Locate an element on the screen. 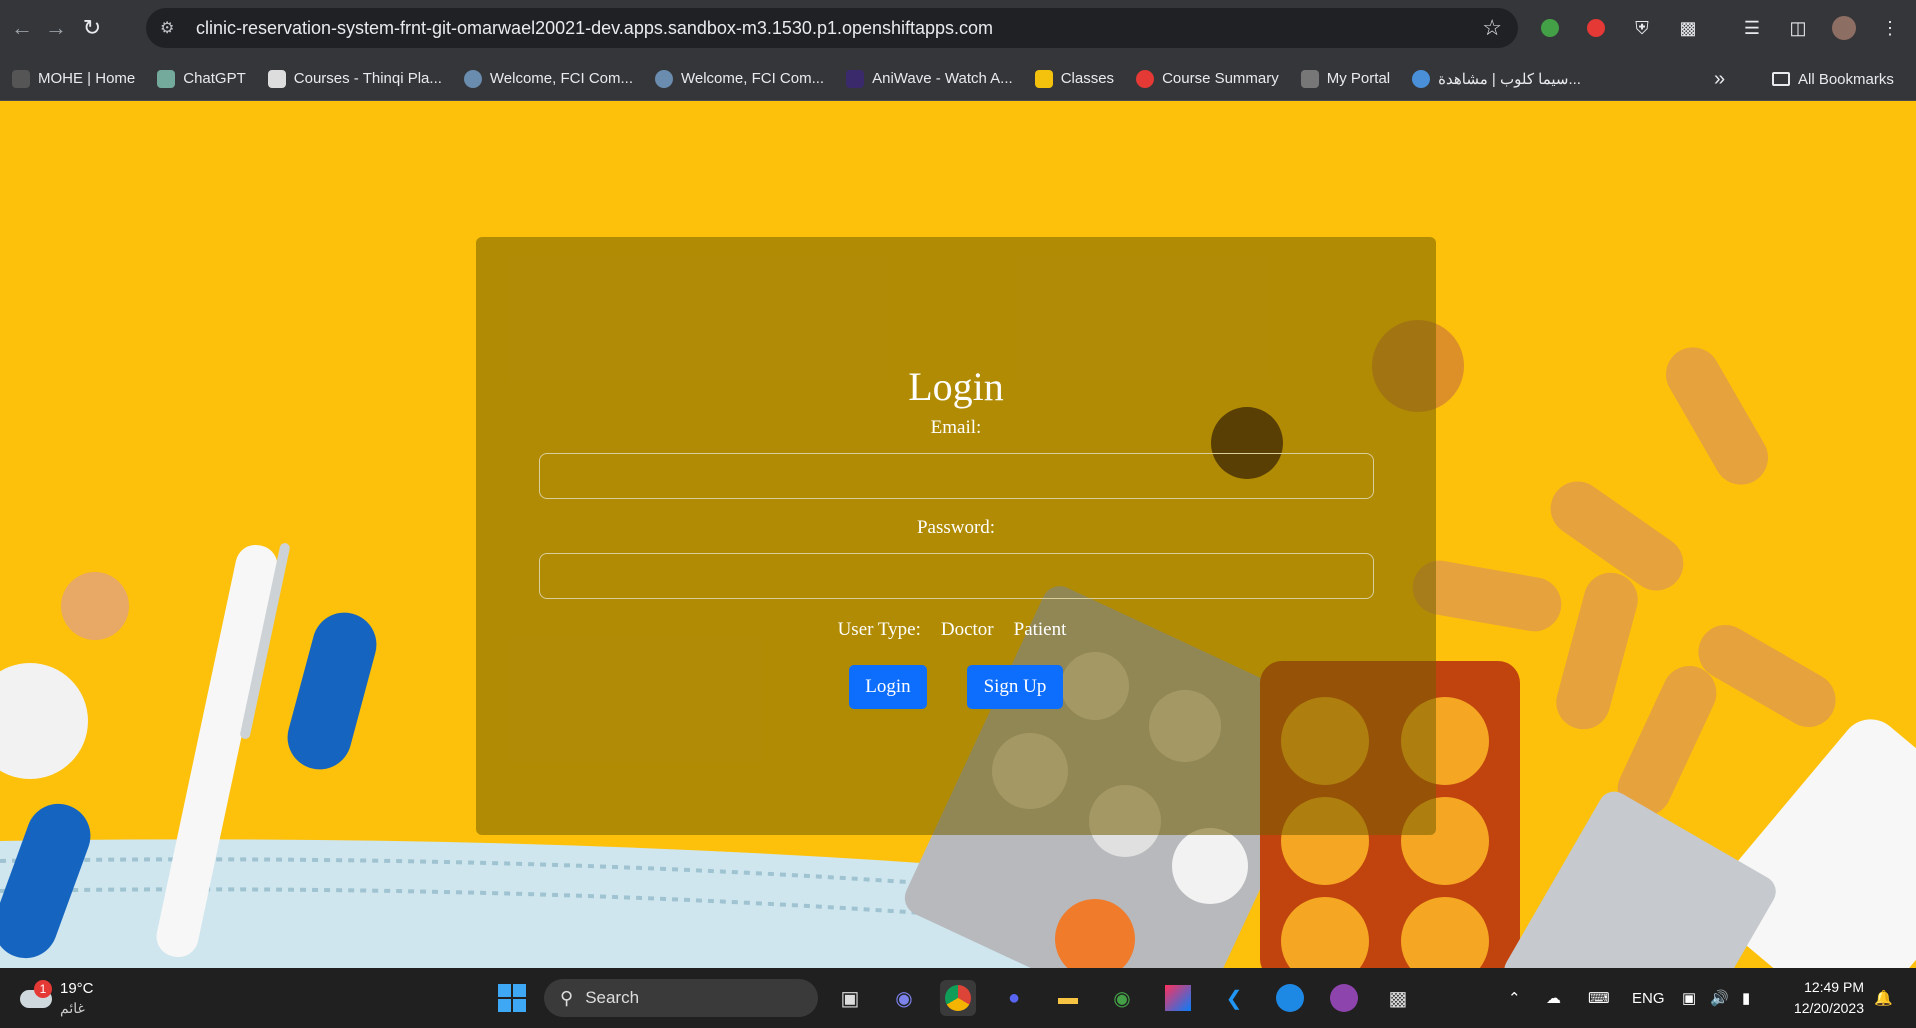 The image size is (1916, 1028). page-title: Login is located at coordinates (956, 386).